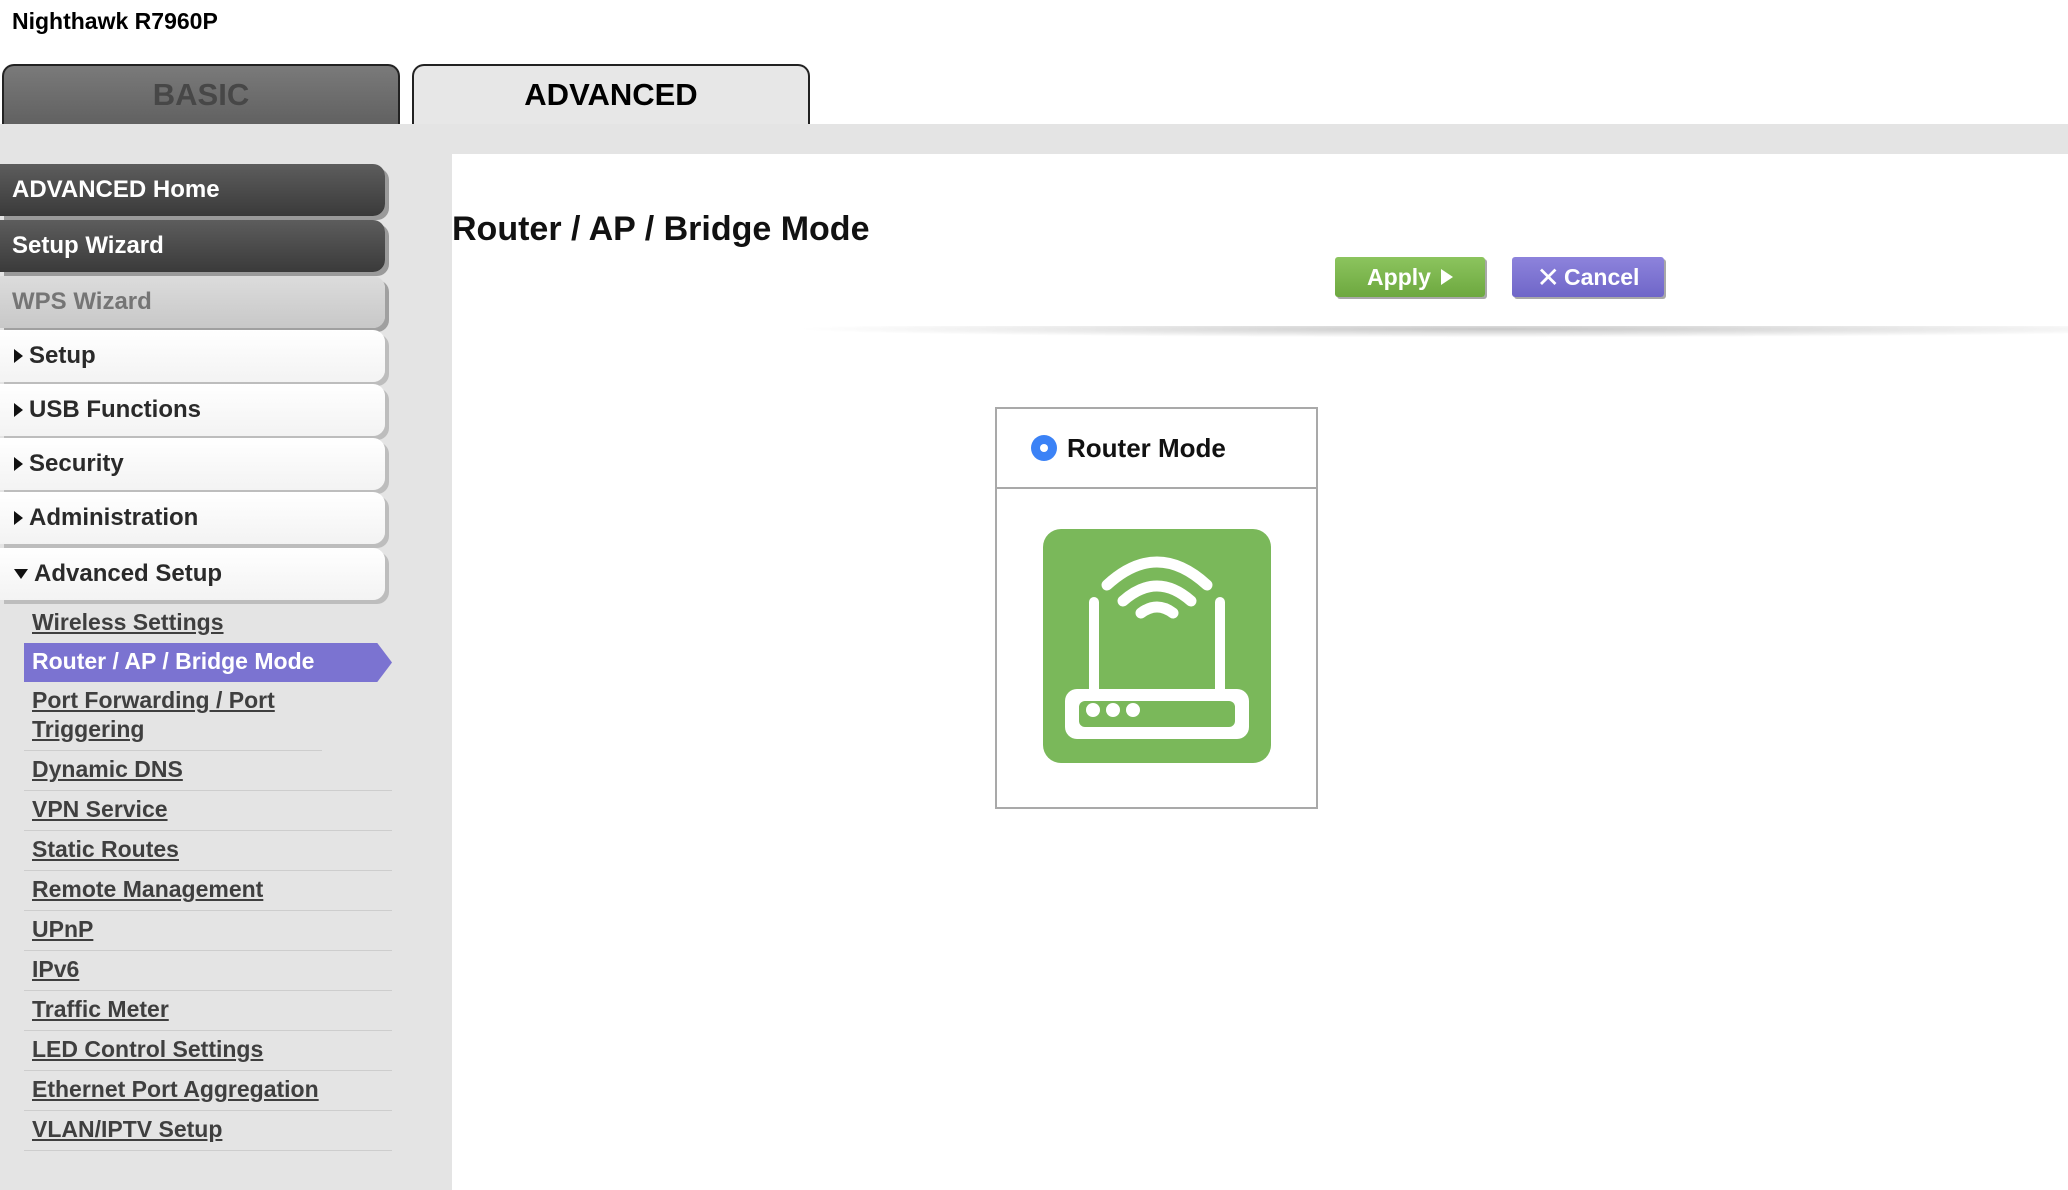  I want to click on header-divider-shadow, so click(1354, 341).